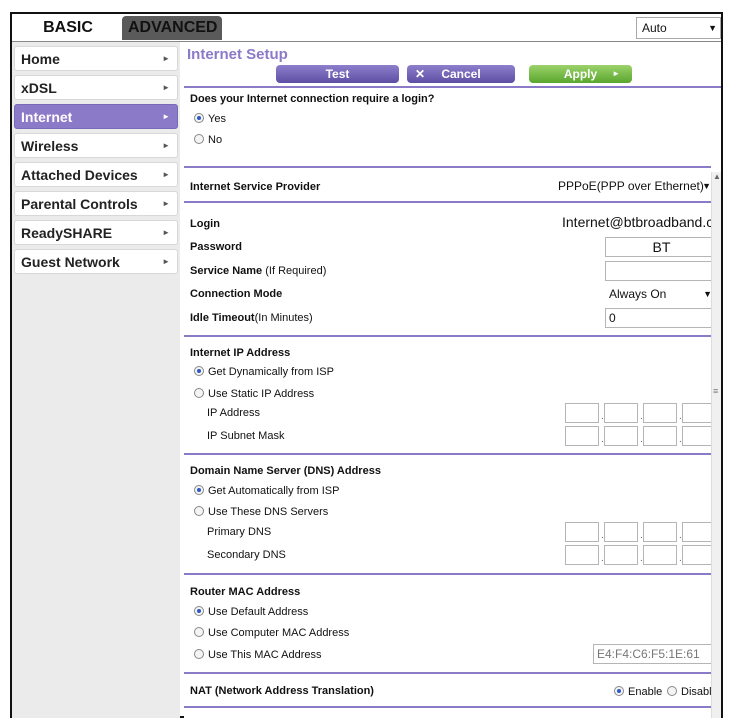 The width and height of the screenshot is (735, 723). Describe the element at coordinates (215, 140) in the screenshot. I see `login-no-label: No` at that location.